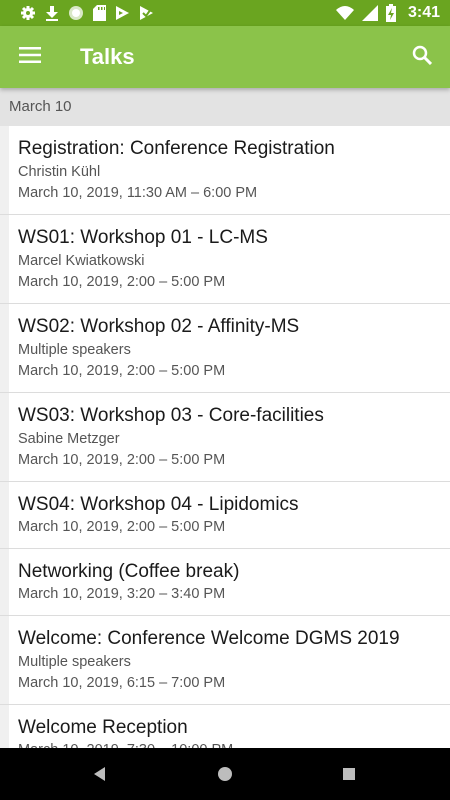  I want to click on talk-title: WS04: Workshop 04 - Lipidomics, so click(158, 504).